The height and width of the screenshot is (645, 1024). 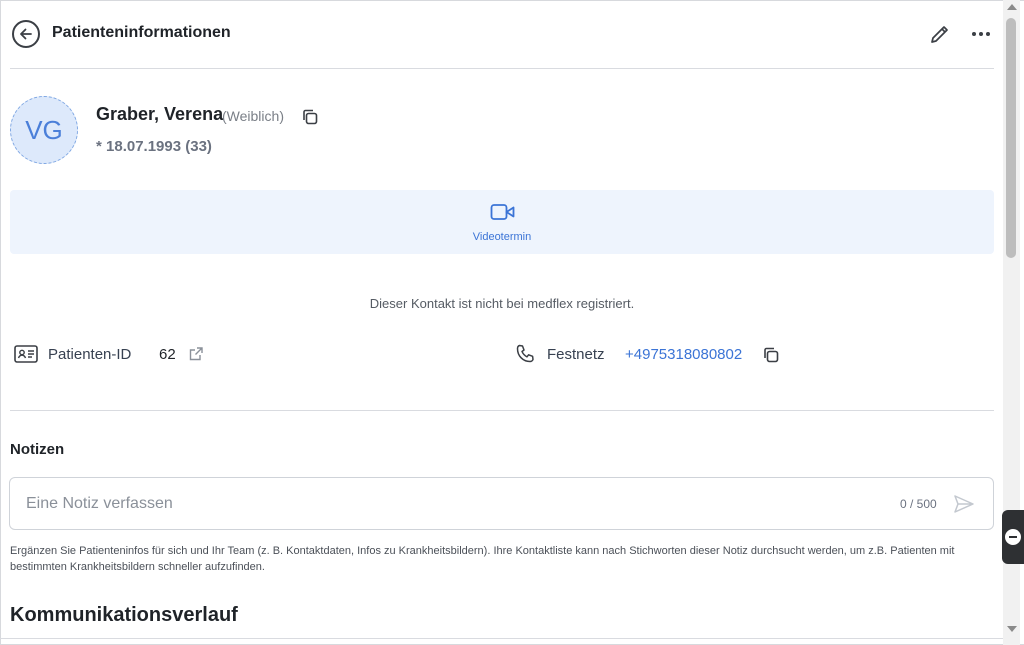 What do you see at coordinates (44, 130) in the screenshot?
I see `avatar: VG` at bounding box center [44, 130].